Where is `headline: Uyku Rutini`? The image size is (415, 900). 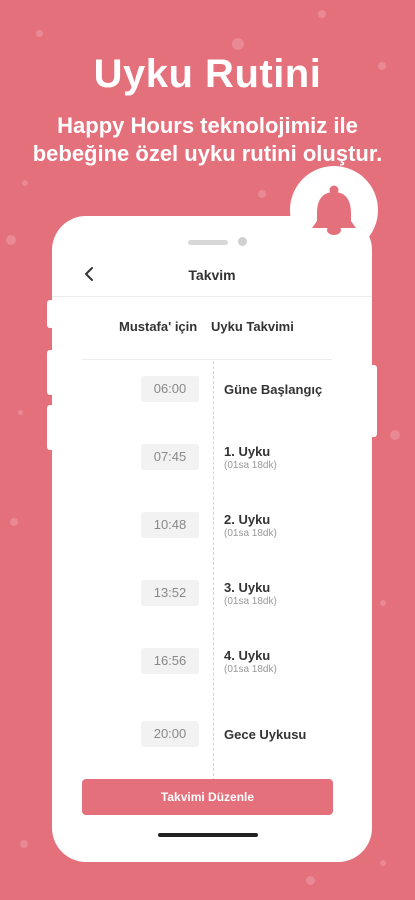 headline: Uyku Rutini is located at coordinates (207, 74).